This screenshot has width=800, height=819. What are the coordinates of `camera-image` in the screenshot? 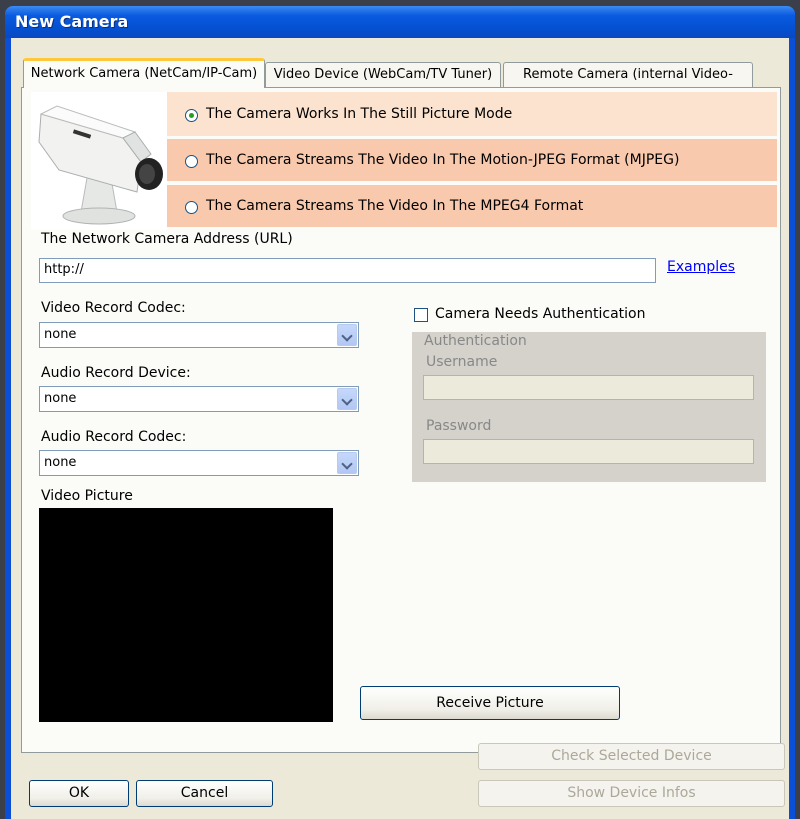 It's located at (99, 161).